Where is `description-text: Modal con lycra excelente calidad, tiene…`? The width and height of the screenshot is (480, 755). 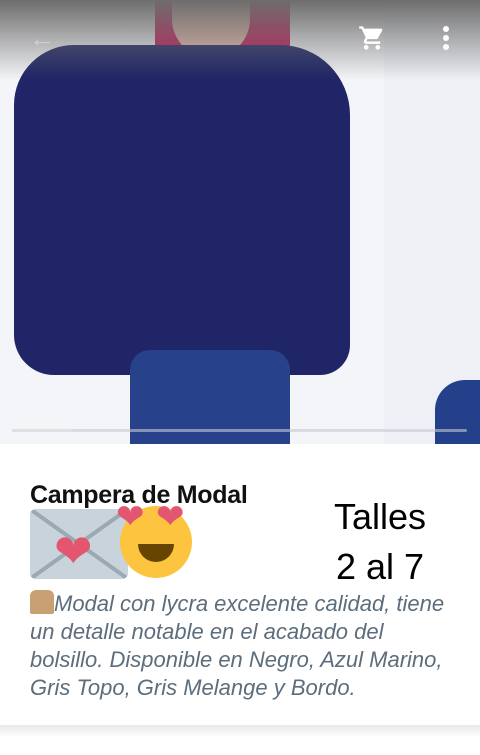 description-text: Modal con lycra excelente calidad, tiene… is located at coordinates (237, 645).